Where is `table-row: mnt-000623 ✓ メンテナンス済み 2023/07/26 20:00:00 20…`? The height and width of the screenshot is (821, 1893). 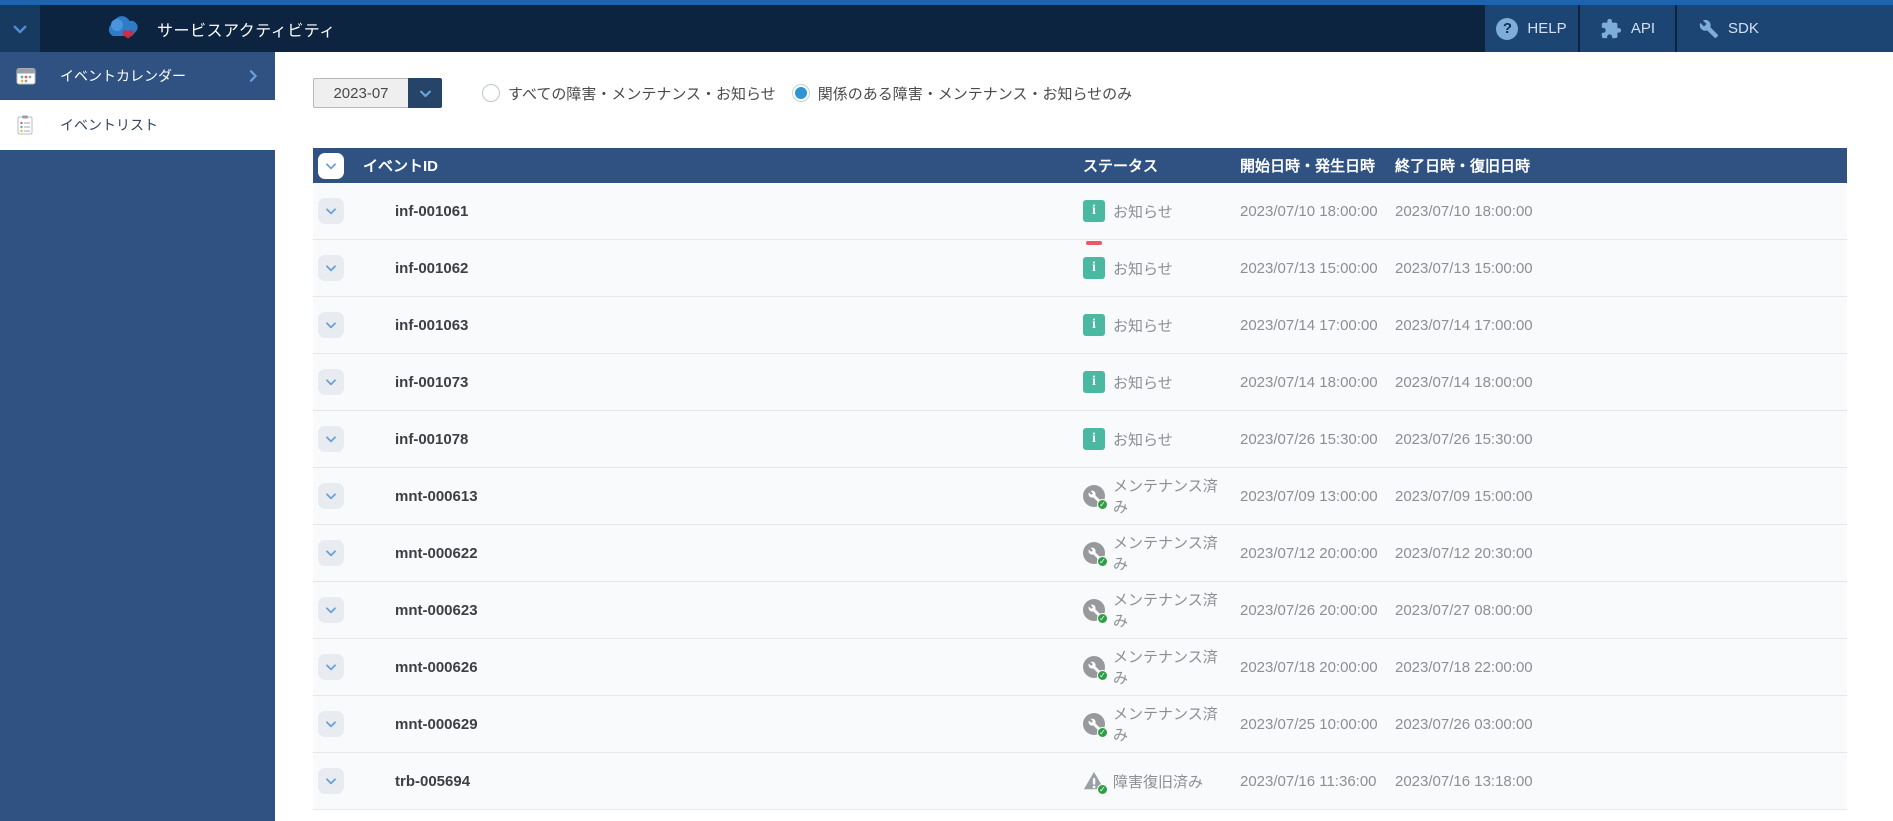
table-row: mnt-000623 ✓ メンテナンス済み 2023/07/26 20:00:00 20… is located at coordinates (1080, 610).